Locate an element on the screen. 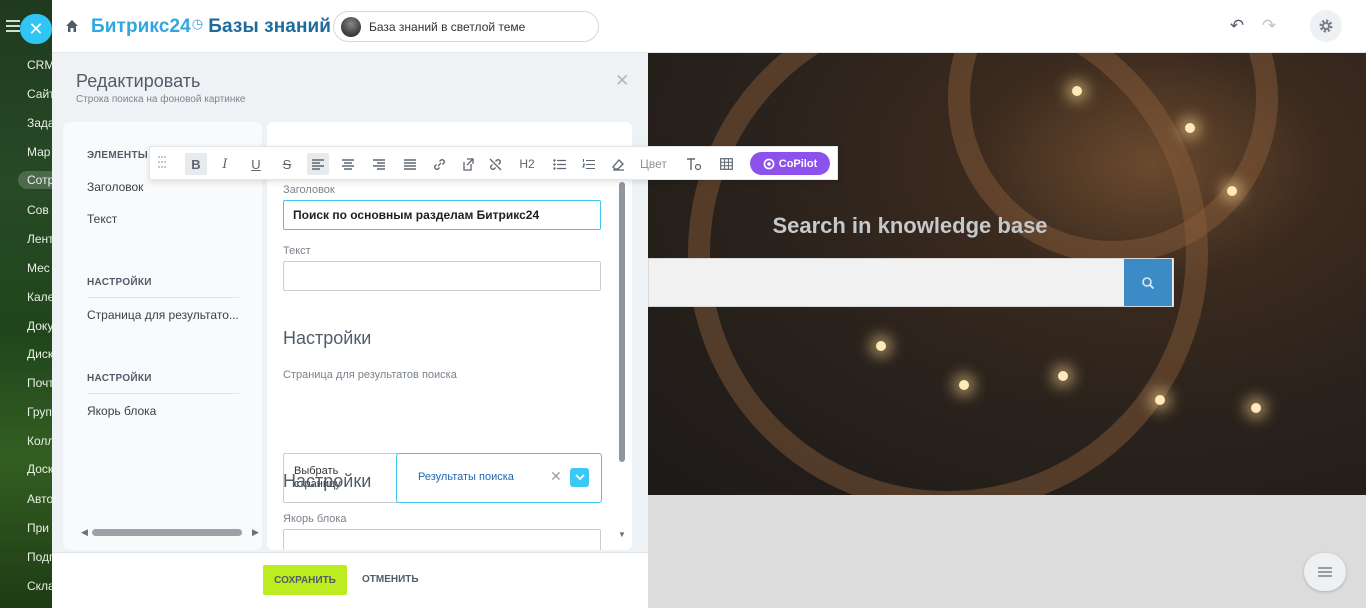 This screenshot has width=1366, height=608. close-slider-button: ✕ is located at coordinates (36, 29).